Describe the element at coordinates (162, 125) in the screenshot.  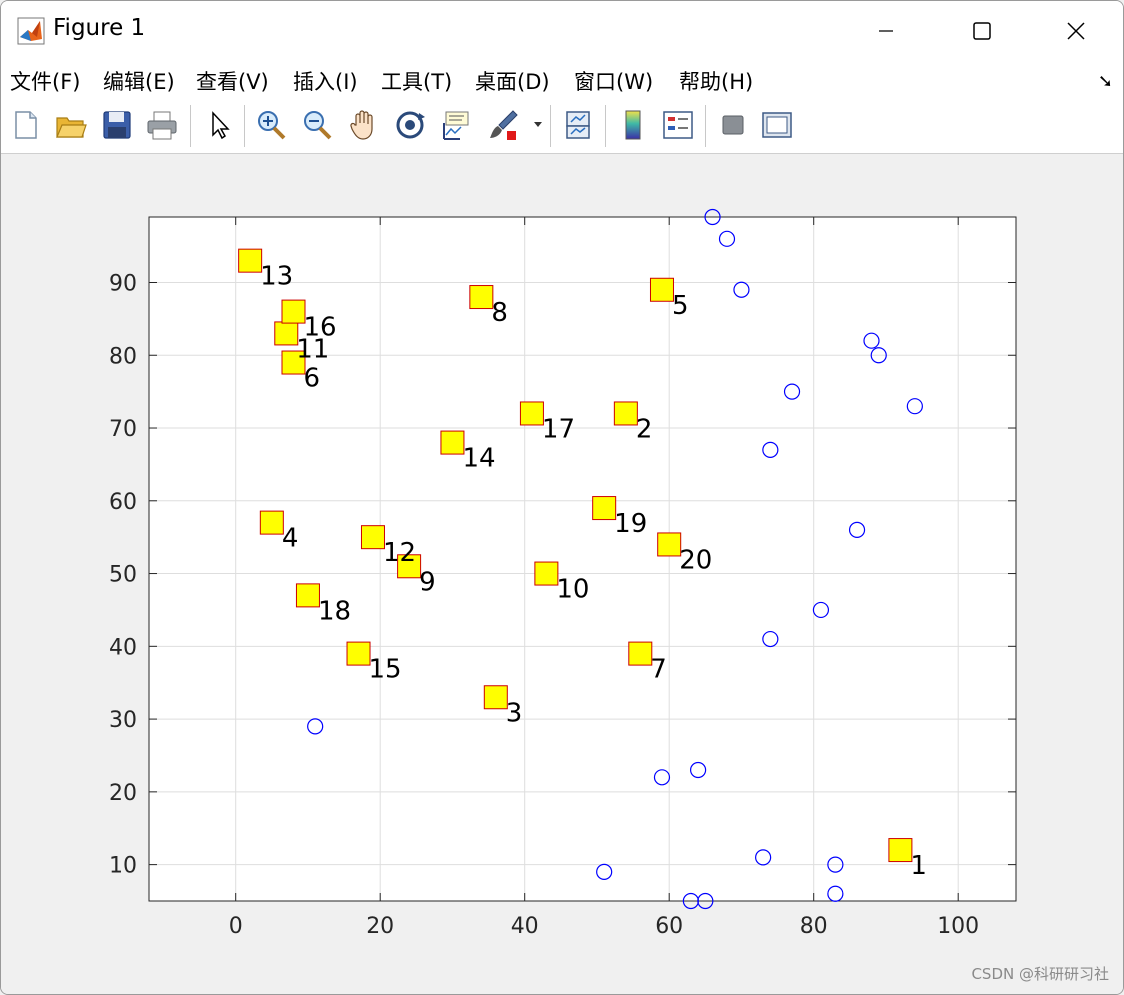
I see `print-icon` at that location.